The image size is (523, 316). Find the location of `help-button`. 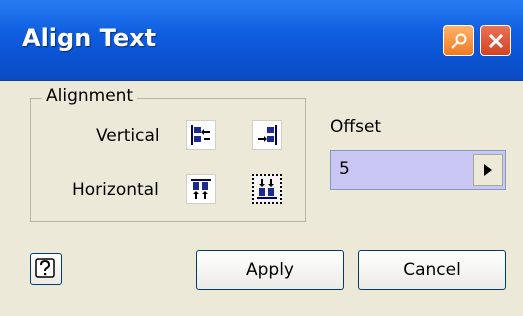

help-button is located at coordinates (46, 269).